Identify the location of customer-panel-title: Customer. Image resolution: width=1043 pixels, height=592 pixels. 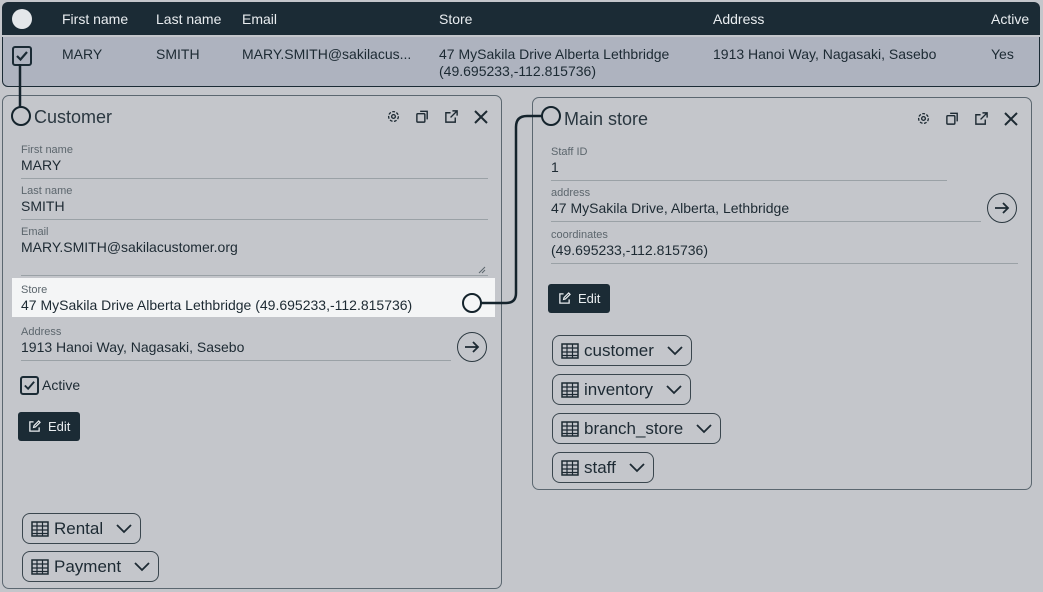
(73, 117).